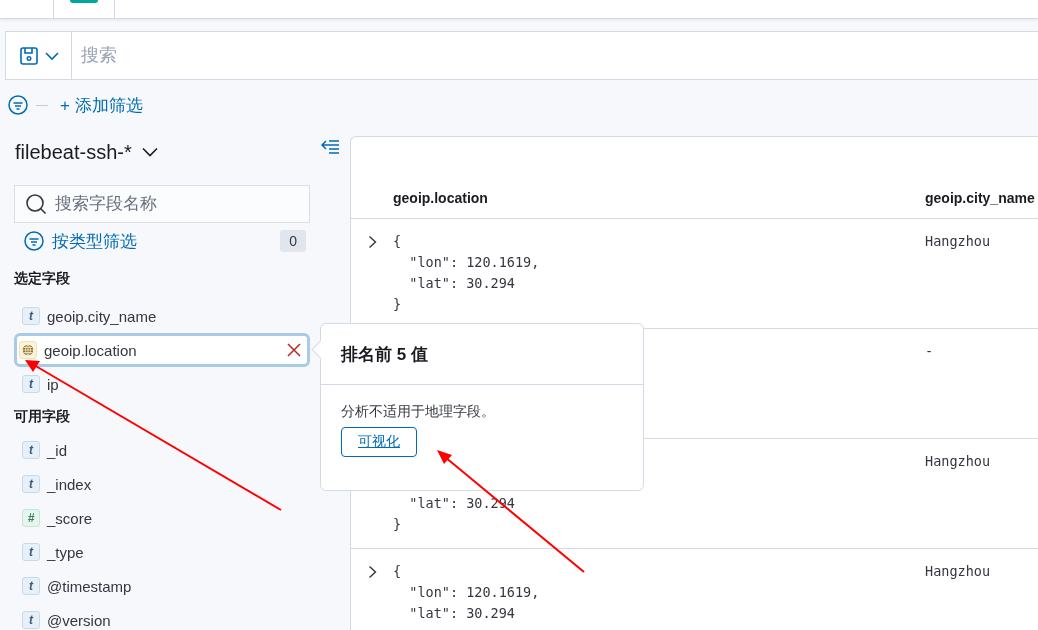 The width and height of the screenshot is (1038, 630). I want to click on close-icon, so click(294, 350).